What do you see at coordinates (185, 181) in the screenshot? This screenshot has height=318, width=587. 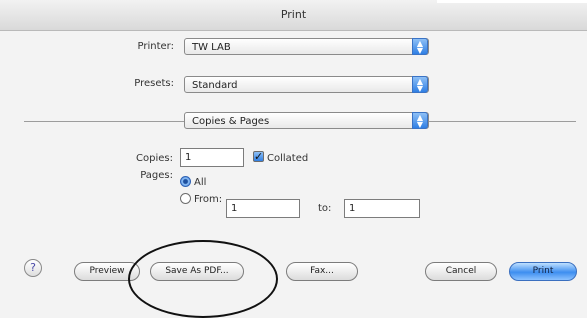 I see `pages-all-radio` at bounding box center [185, 181].